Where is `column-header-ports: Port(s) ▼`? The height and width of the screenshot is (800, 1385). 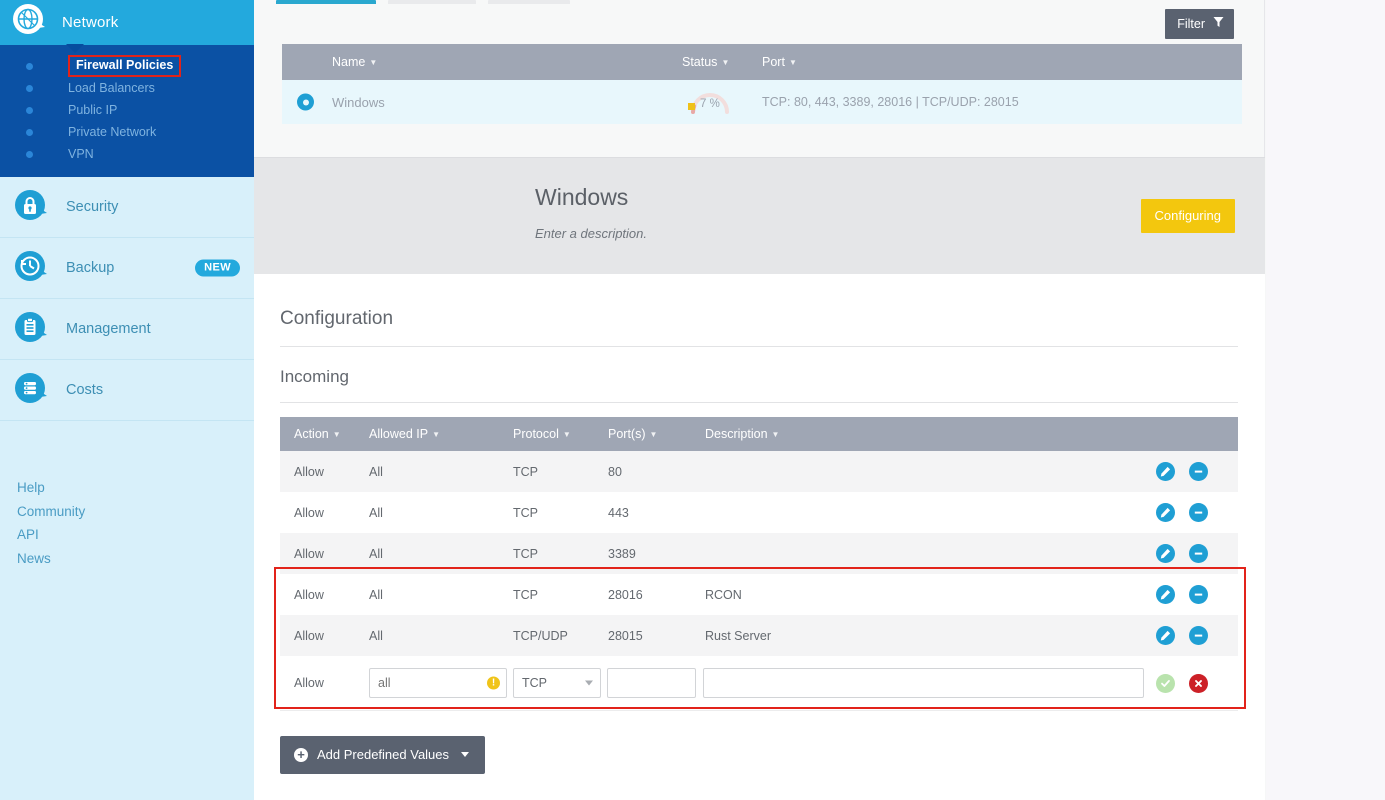 column-header-ports: Port(s) ▼ is located at coordinates (656, 434).